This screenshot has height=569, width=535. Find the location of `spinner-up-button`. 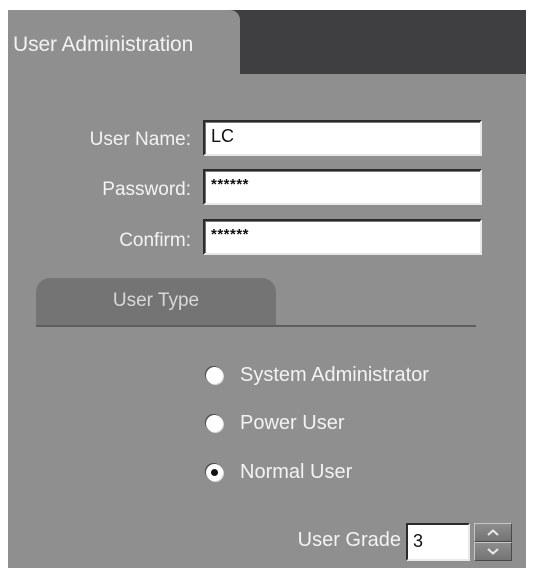

spinner-up-button is located at coordinates (493, 532).